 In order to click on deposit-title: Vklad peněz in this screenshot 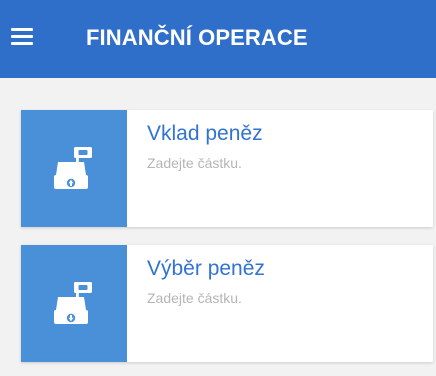, I will do `click(205, 133)`.